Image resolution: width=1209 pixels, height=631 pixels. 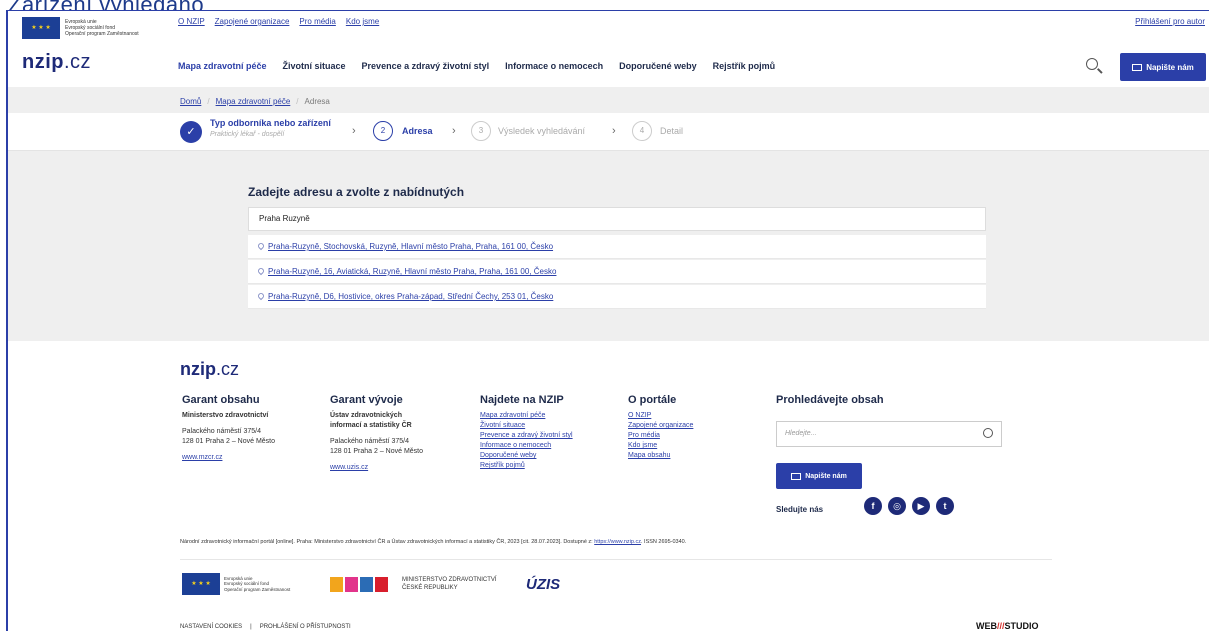 I want to click on toplink-organizations: Zapojené organizace, so click(x=252, y=21).